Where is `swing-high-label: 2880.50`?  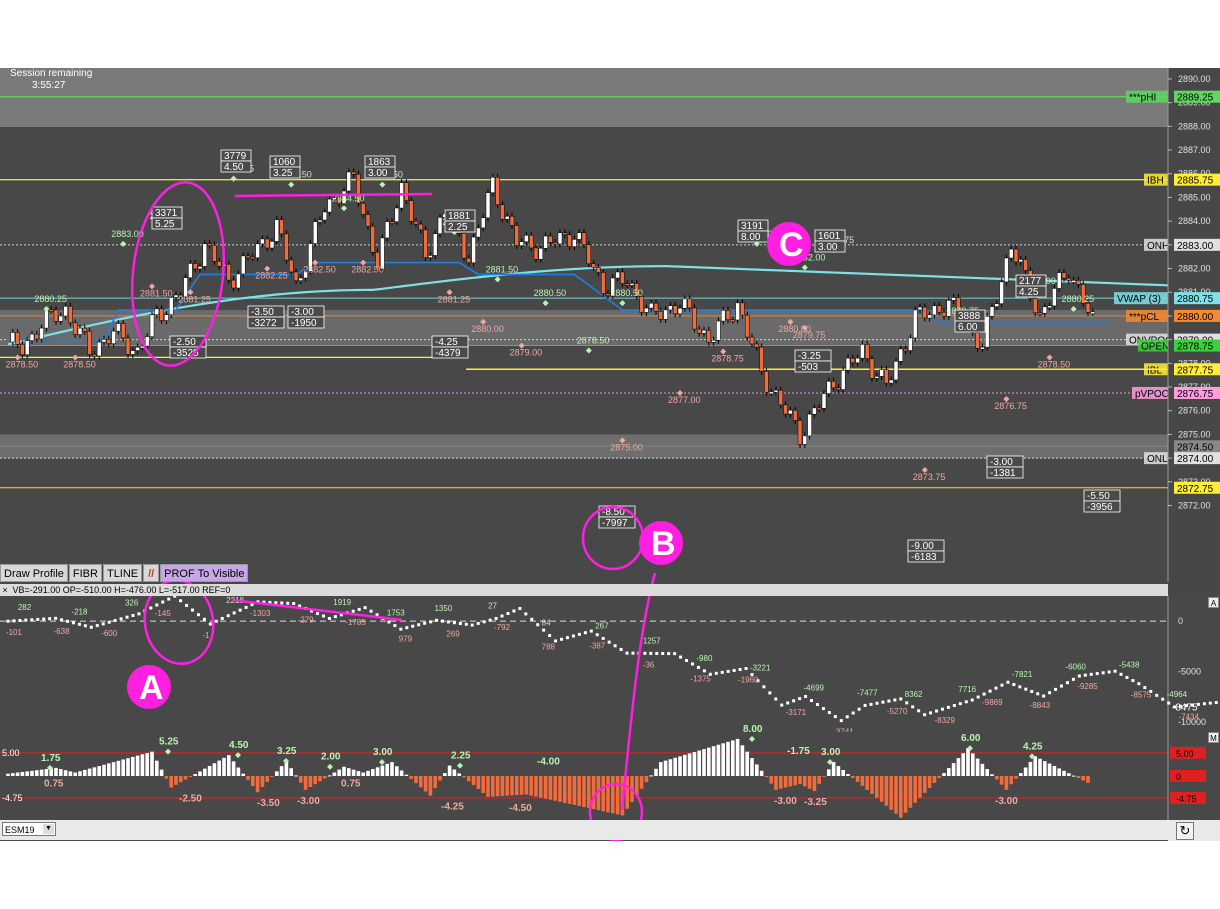 swing-high-label: 2880.50 is located at coordinates (550, 293).